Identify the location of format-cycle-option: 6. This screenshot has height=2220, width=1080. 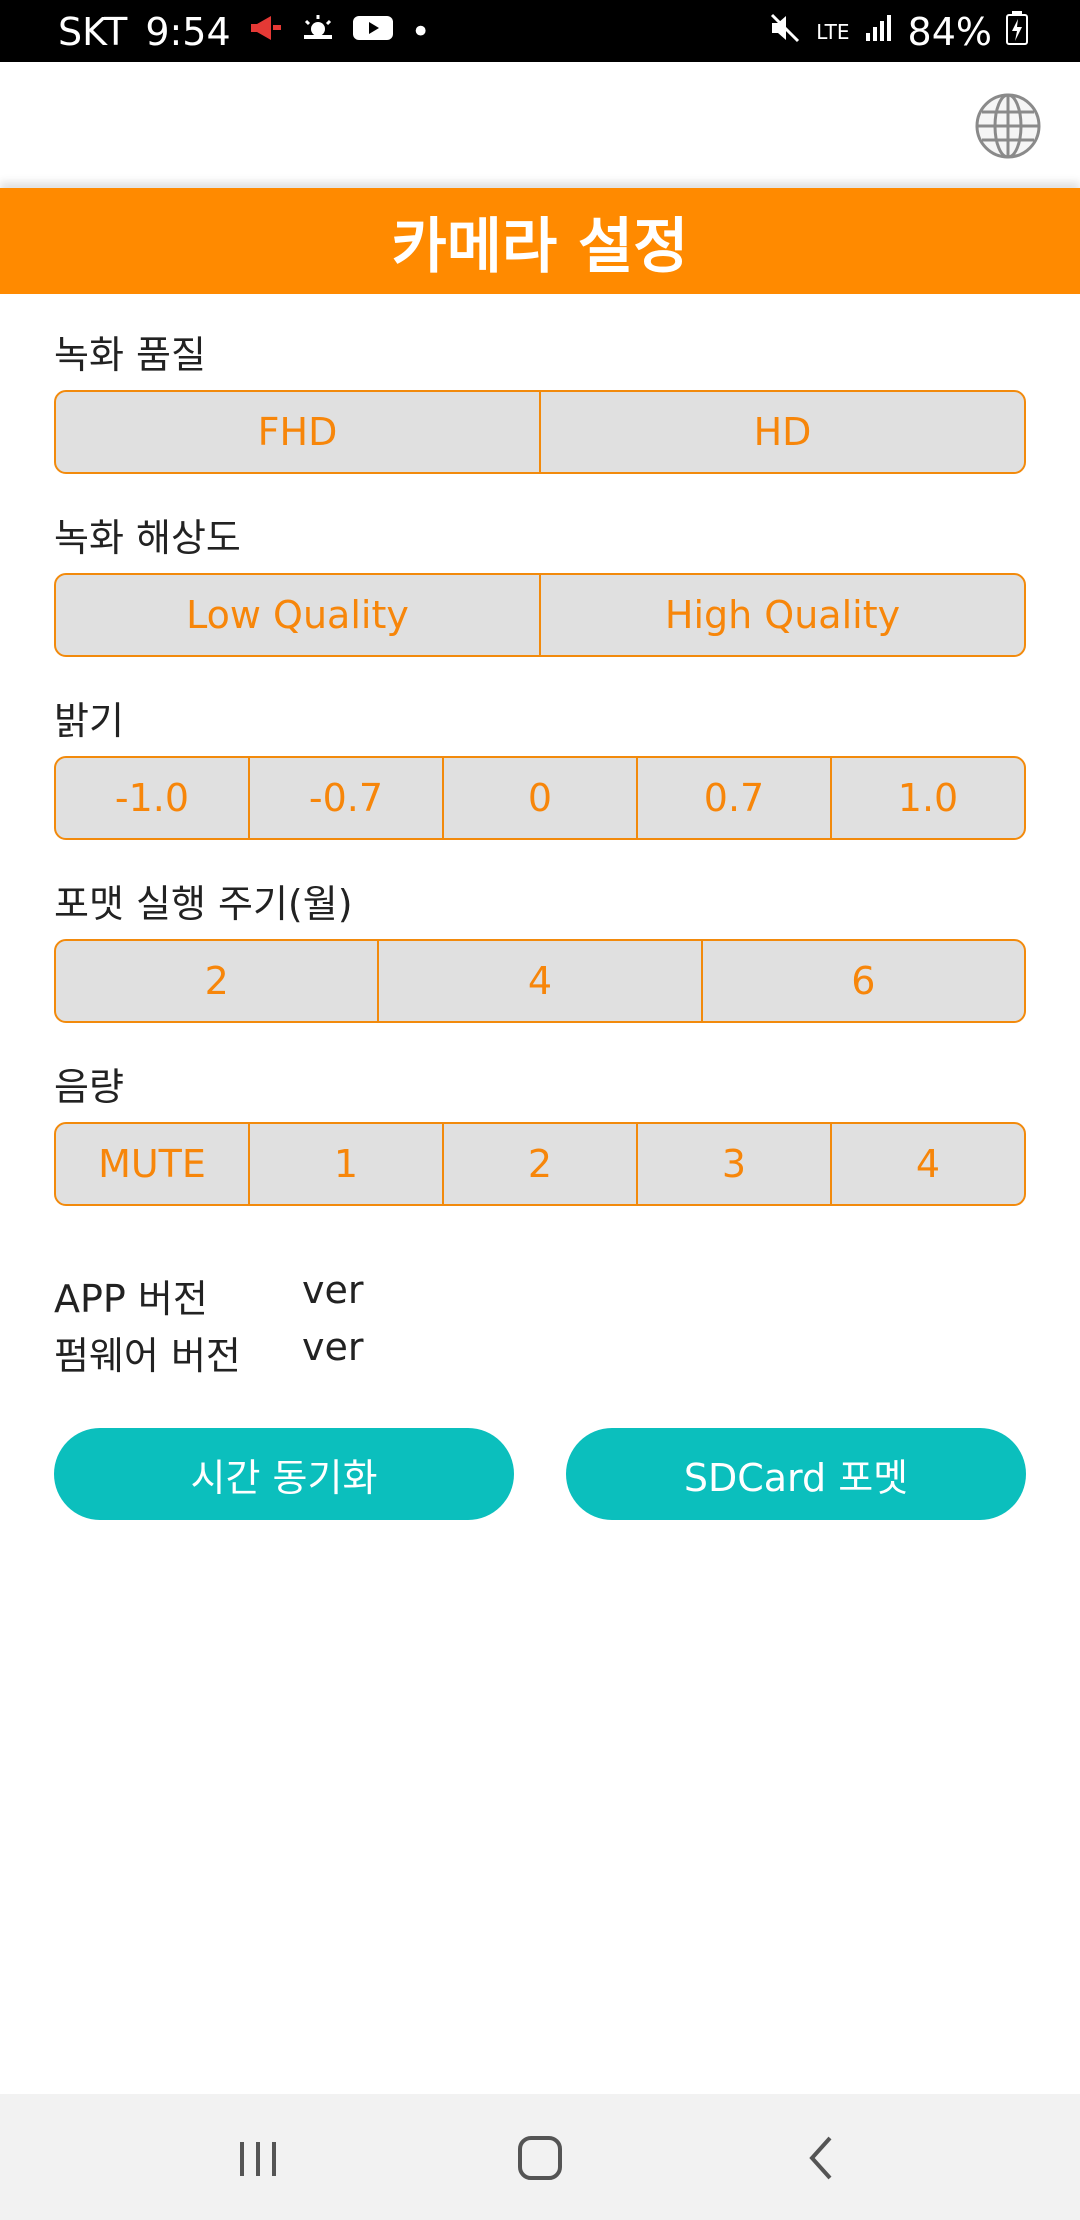
(862, 981).